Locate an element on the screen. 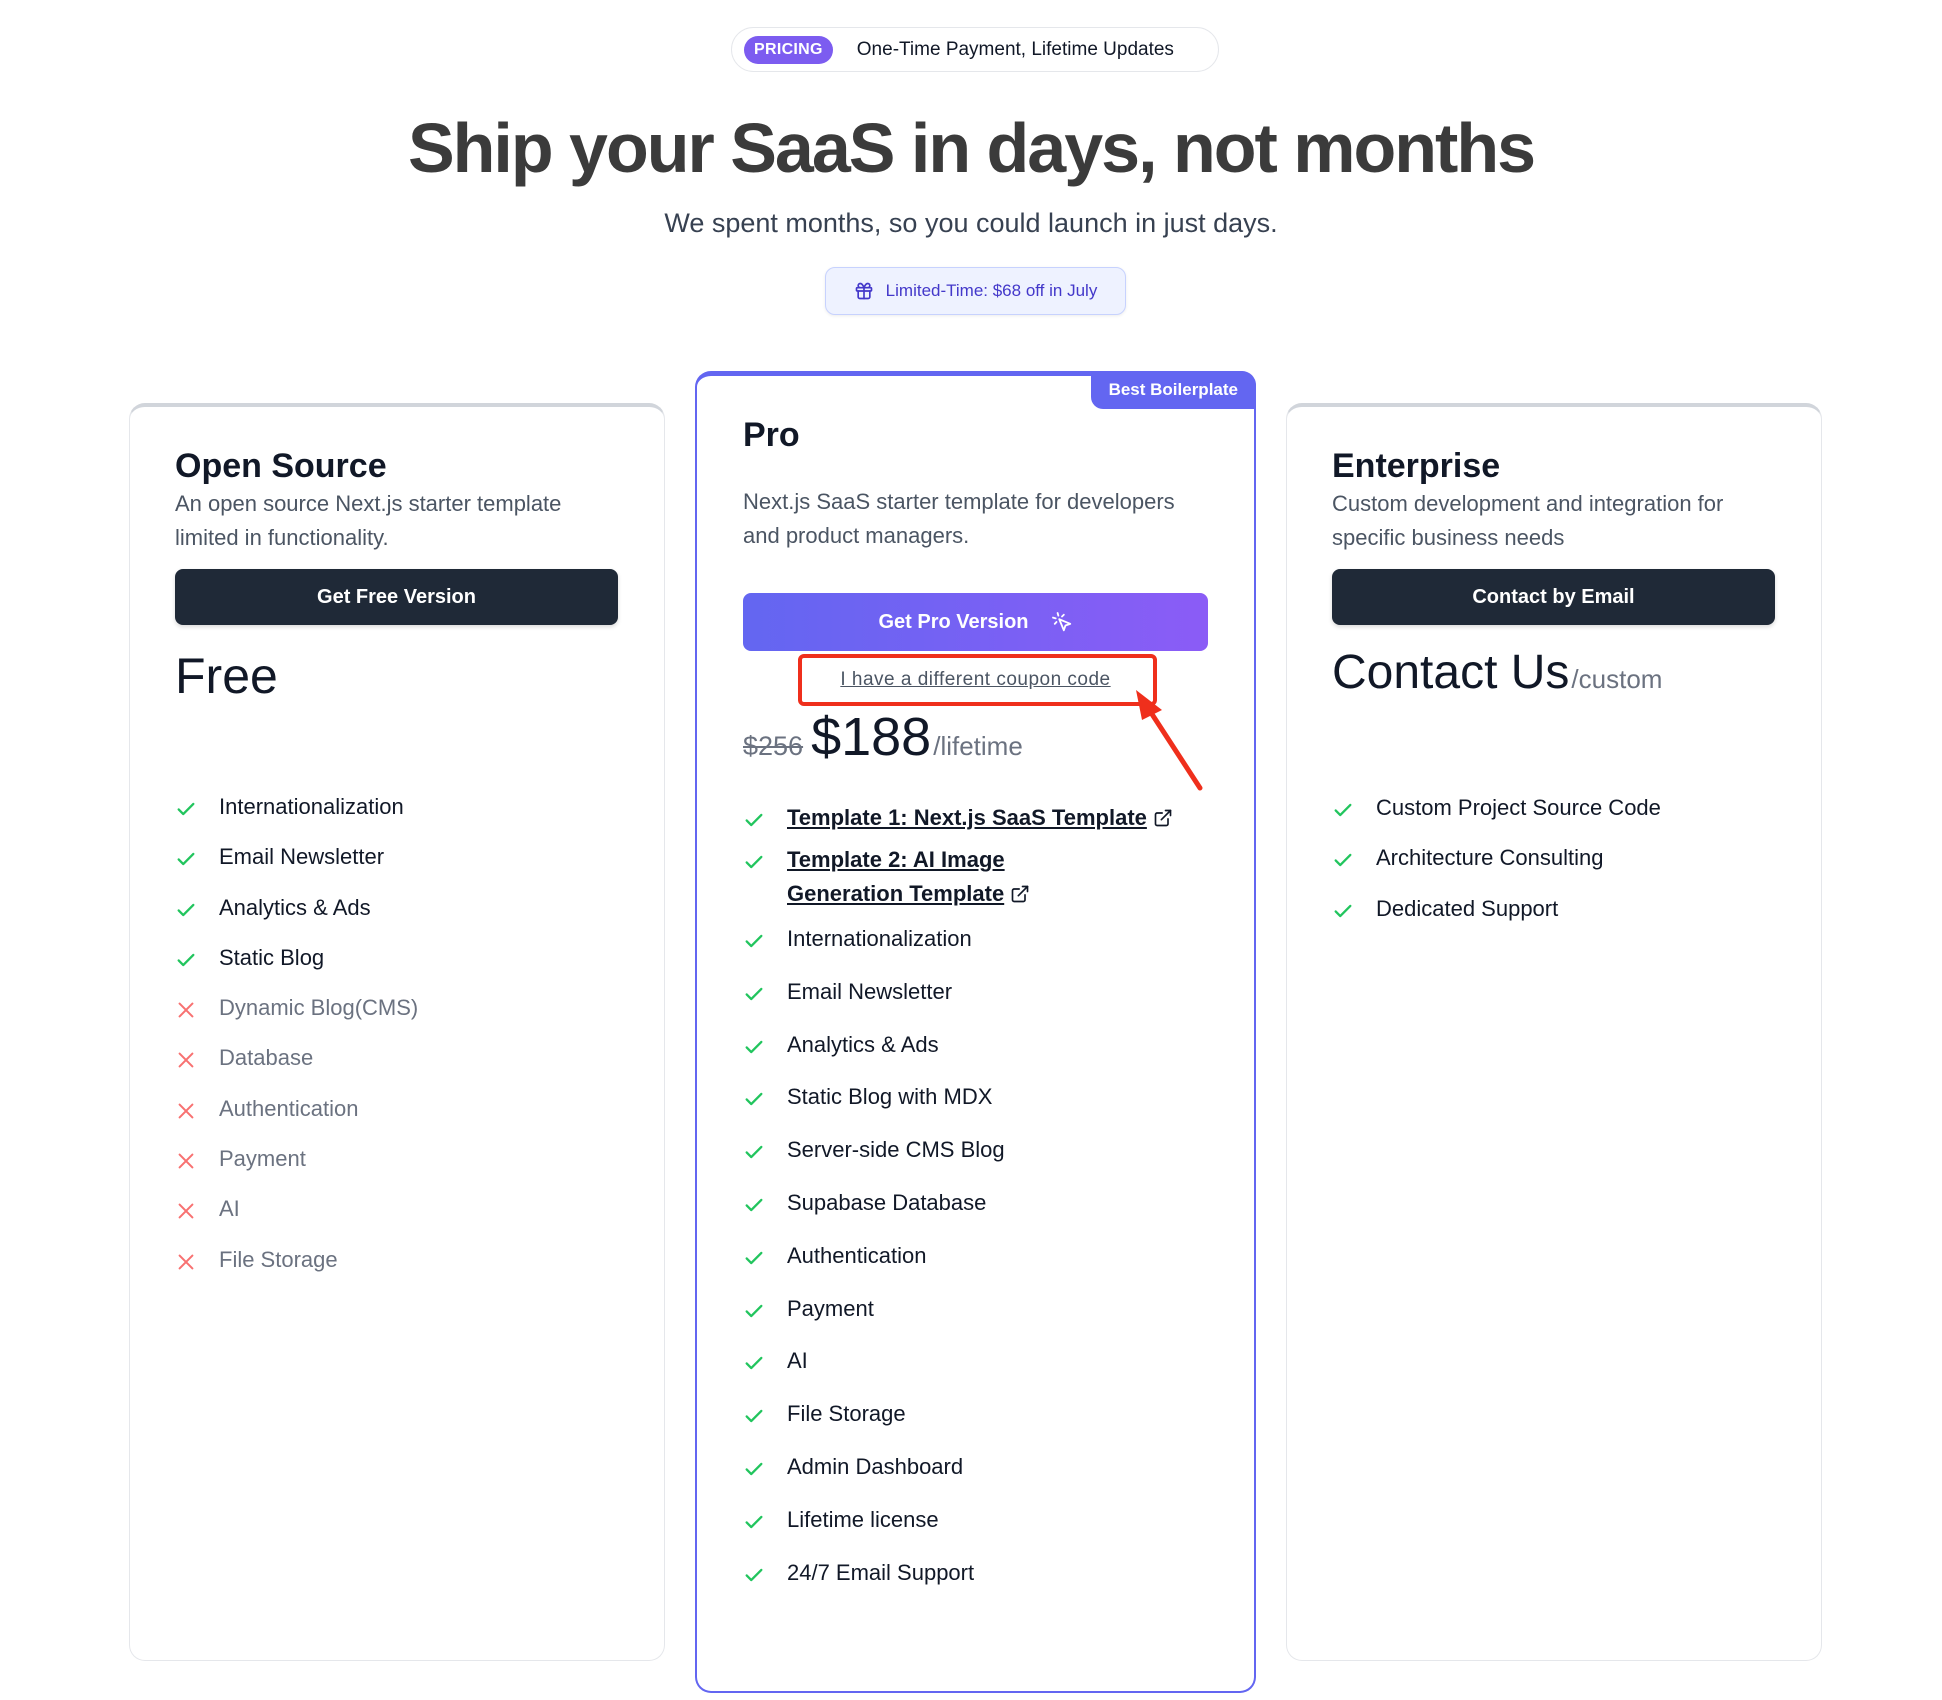 Image resolution: width=1942 pixels, height=1700 pixels. get-pro-version-button: Get Pro Version is located at coordinates (975, 622).